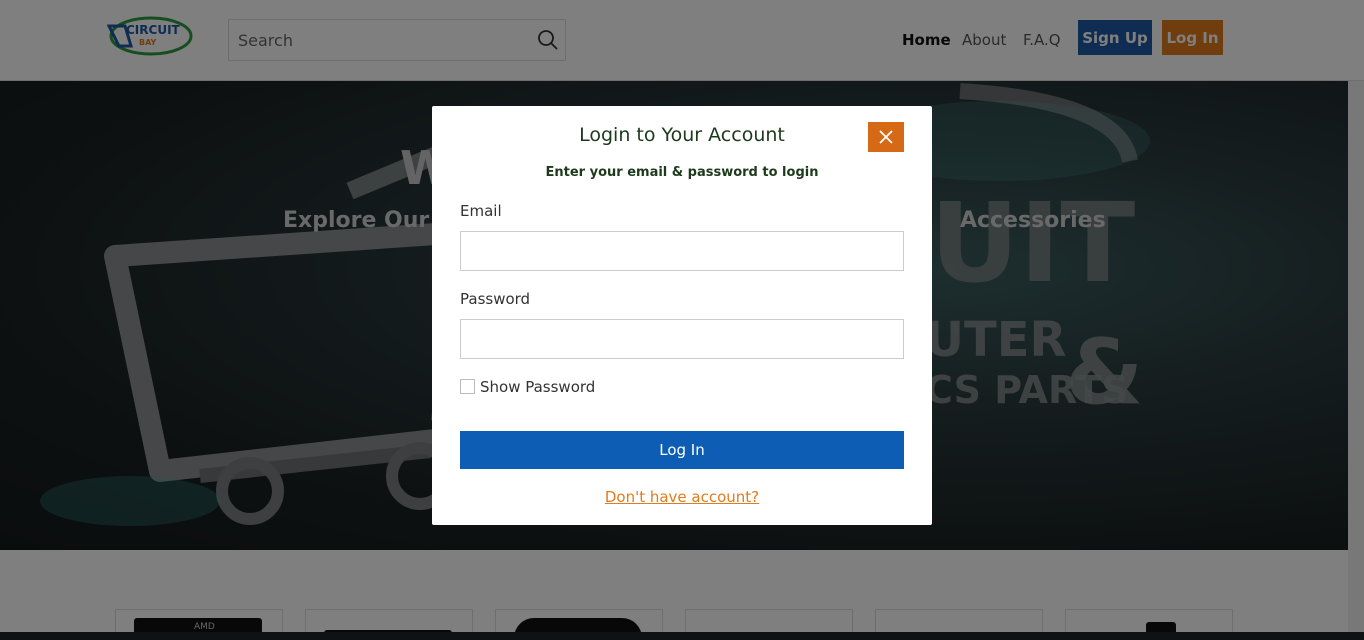 This screenshot has width=1364, height=640. Describe the element at coordinates (682, 251) in the screenshot. I see `email-field` at that location.